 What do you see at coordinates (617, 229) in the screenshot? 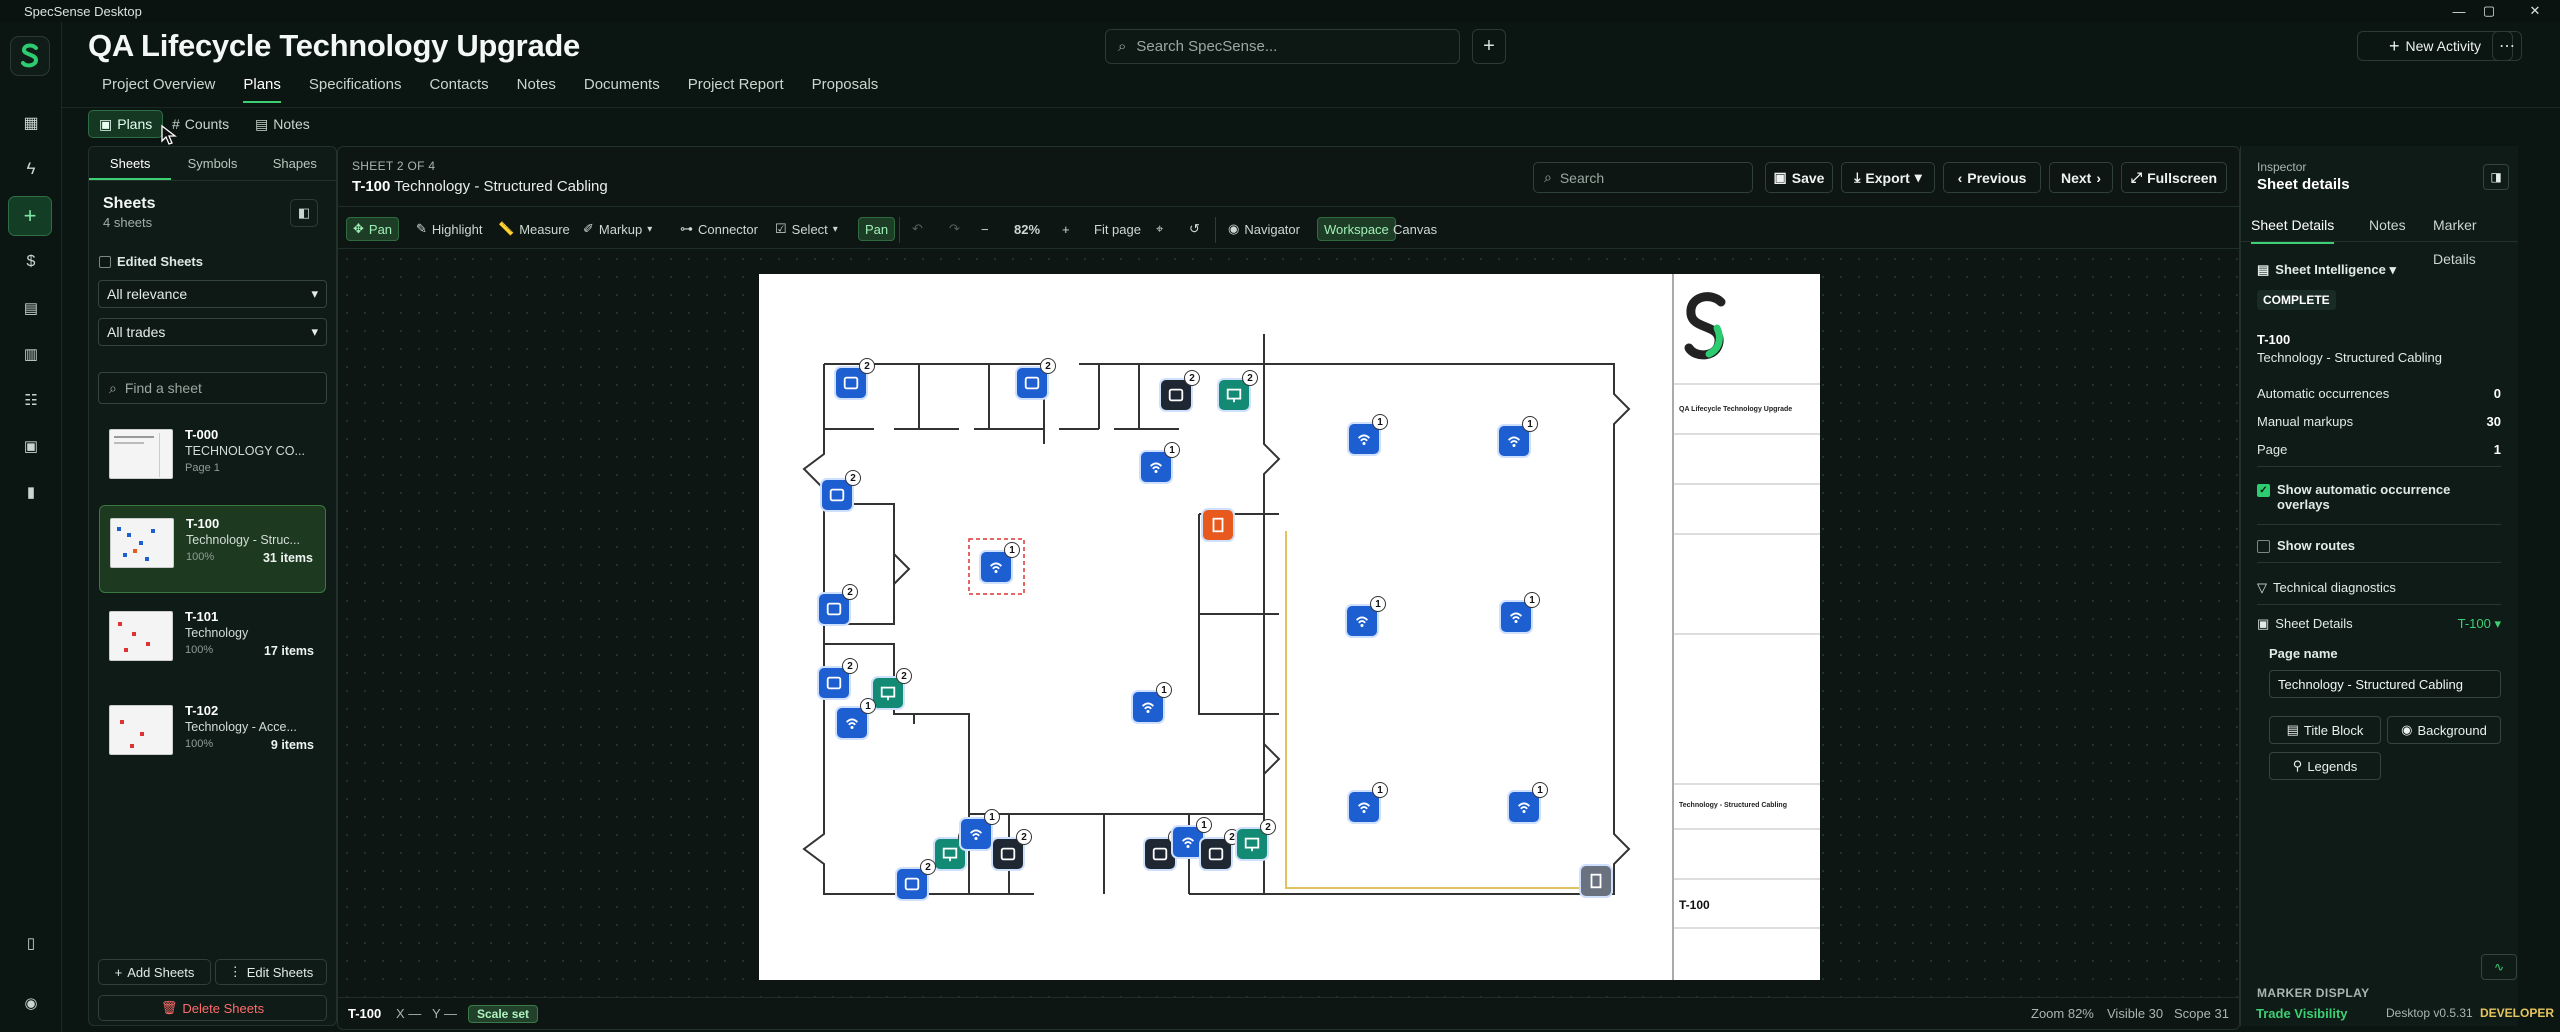
I see `markup-tool: ✐ Markup ▾` at bounding box center [617, 229].